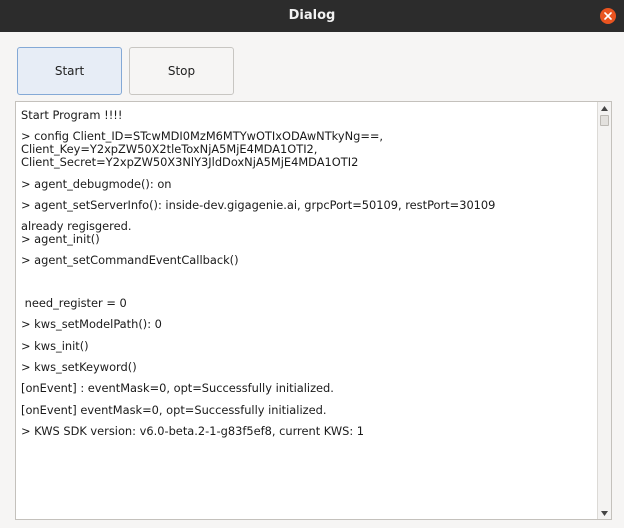 The image size is (624, 528). What do you see at coordinates (79, 366) in the screenshot?
I see `log-line: > kws_setKeyword()` at bounding box center [79, 366].